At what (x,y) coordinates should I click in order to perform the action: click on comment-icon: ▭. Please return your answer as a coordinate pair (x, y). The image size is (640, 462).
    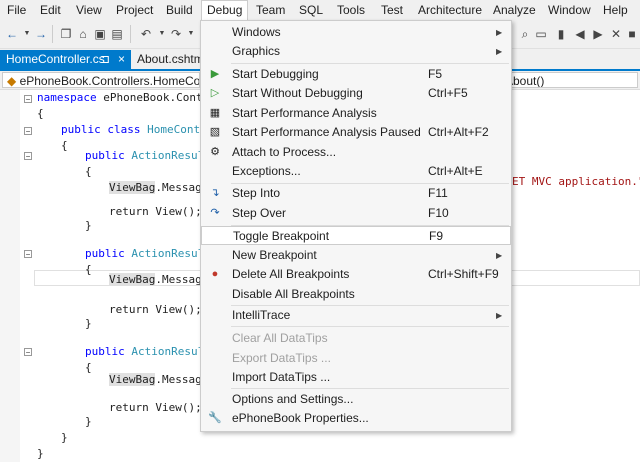
    Looking at the image, I should click on (541, 34).